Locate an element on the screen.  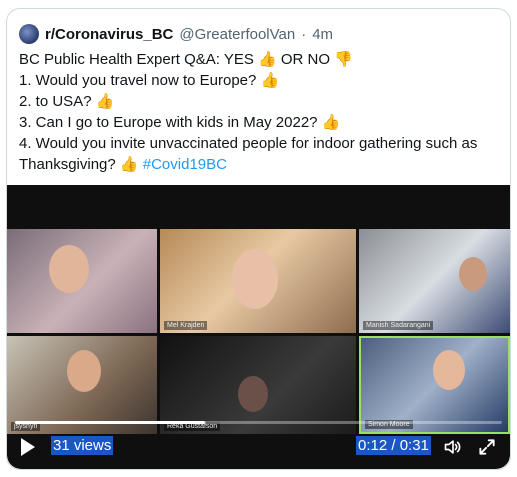
tweet-line: Thanksgiving? 👍 #Covid19BC is located at coordinates (123, 164).